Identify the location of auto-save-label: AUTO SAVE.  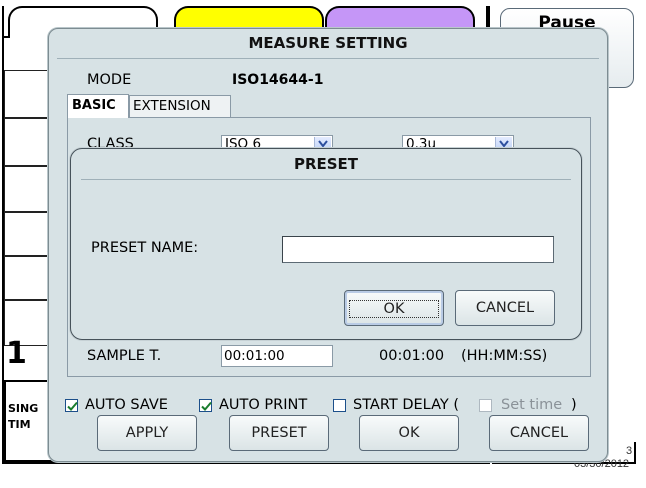
(126, 405).